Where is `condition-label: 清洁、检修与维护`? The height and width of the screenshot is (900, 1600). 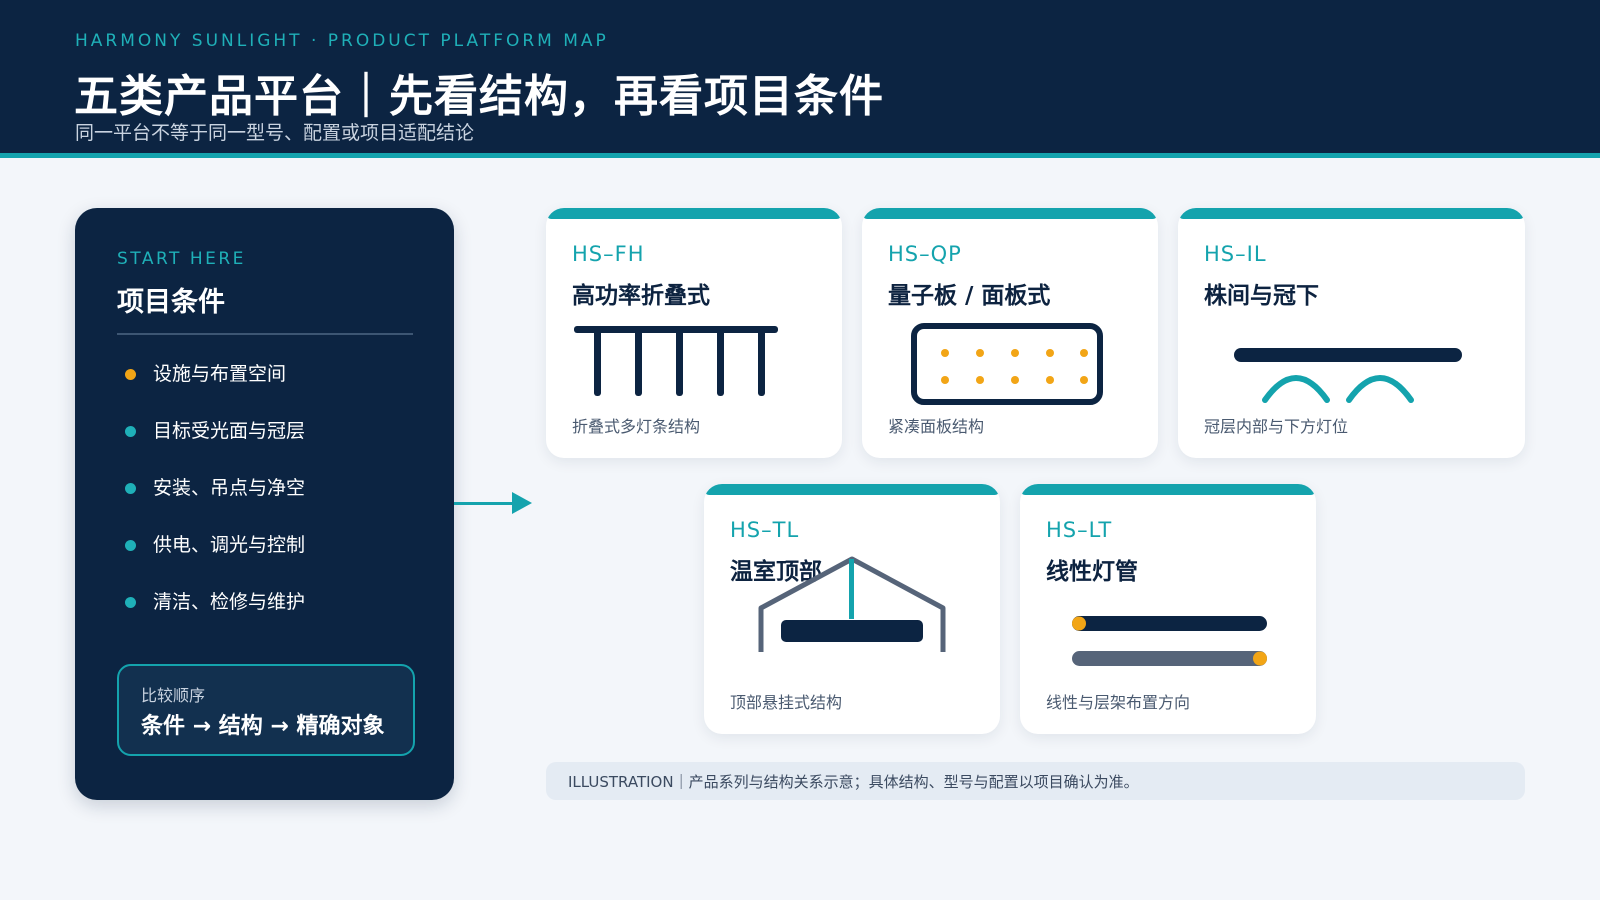
condition-label: 清洁、检修与维护 is located at coordinates (229, 602).